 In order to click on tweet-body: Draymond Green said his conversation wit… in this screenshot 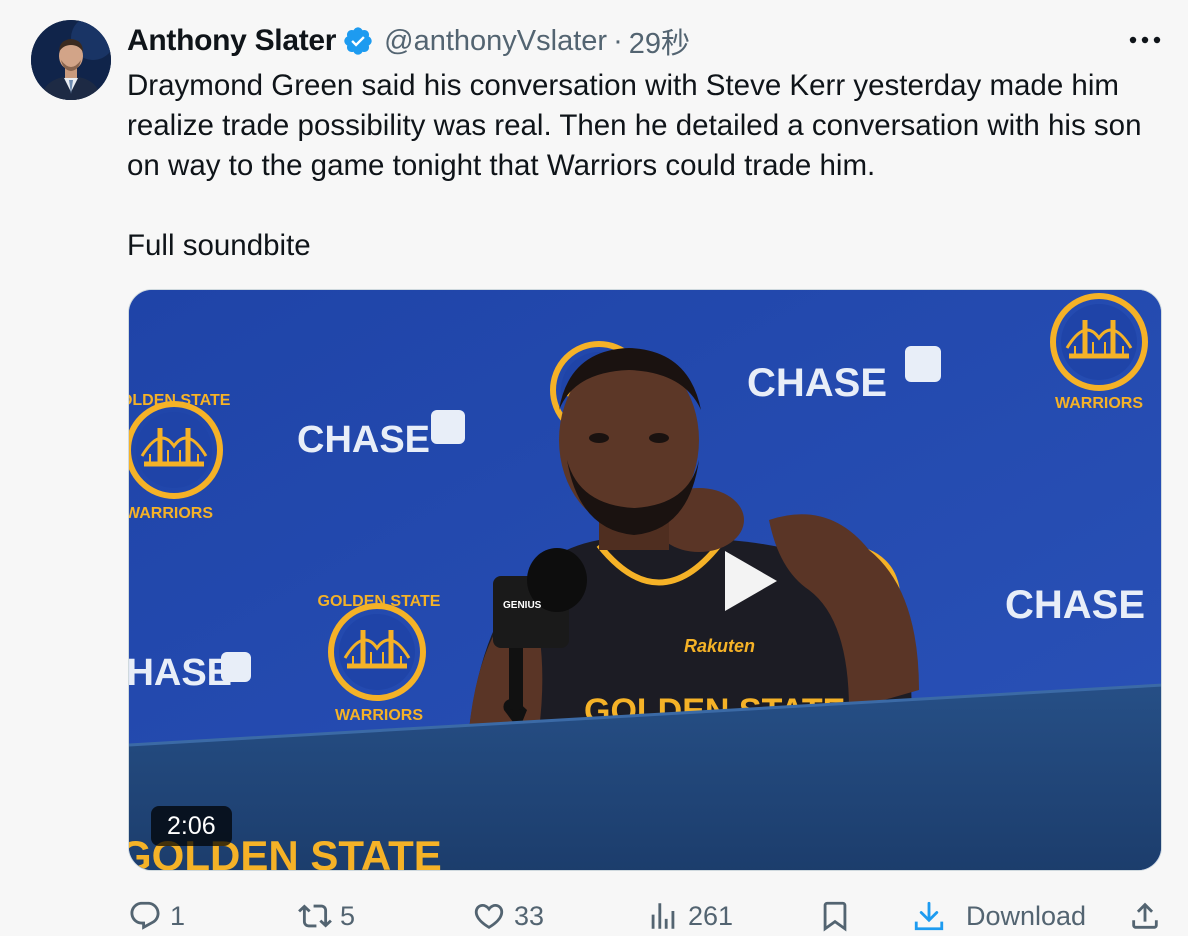, I will do `click(634, 125)`.